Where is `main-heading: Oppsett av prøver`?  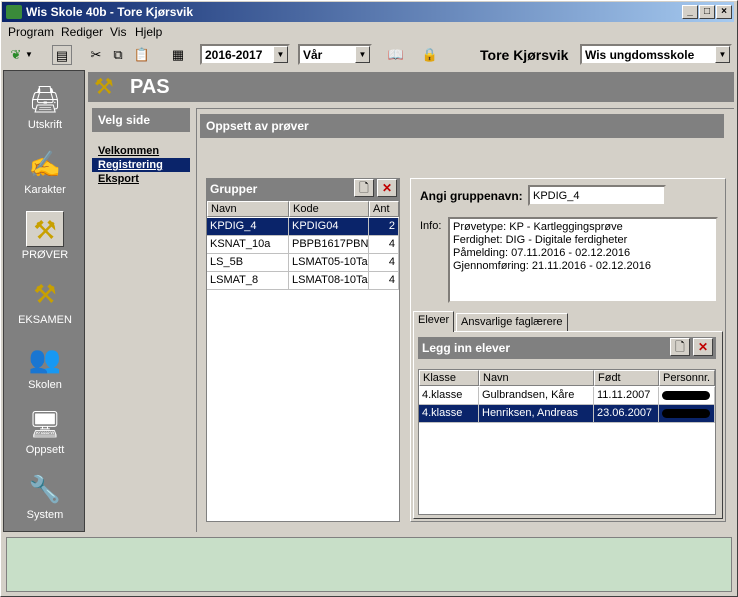
main-heading: Oppsett av prøver is located at coordinates (462, 126).